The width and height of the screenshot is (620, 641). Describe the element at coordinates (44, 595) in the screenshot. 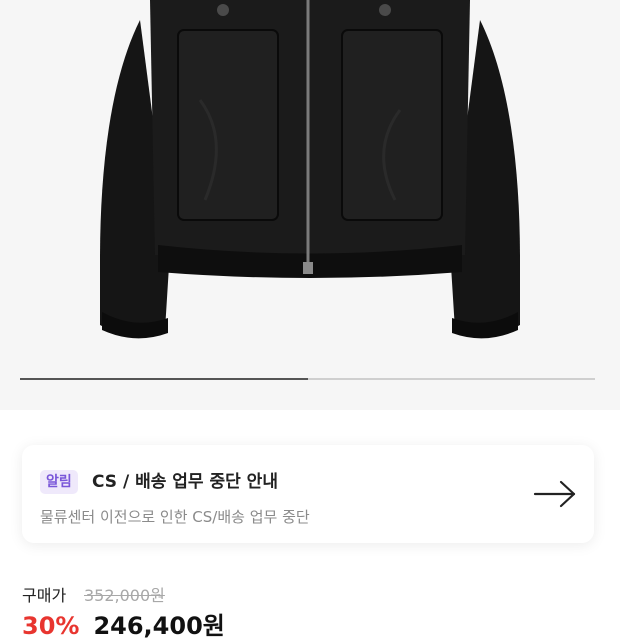

I see `purchase-price-label: 구매가` at that location.